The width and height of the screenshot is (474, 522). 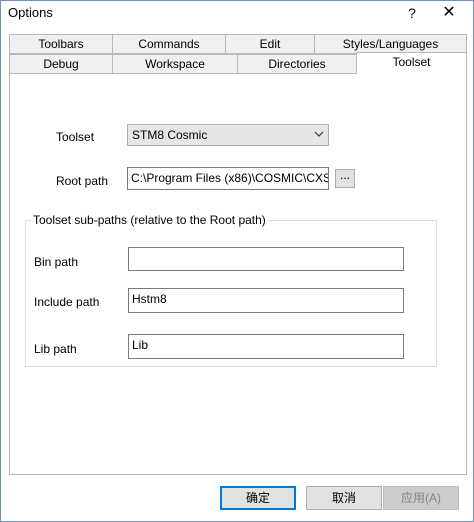 What do you see at coordinates (55, 349) in the screenshot?
I see `lib-path-label: Lib path` at bounding box center [55, 349].